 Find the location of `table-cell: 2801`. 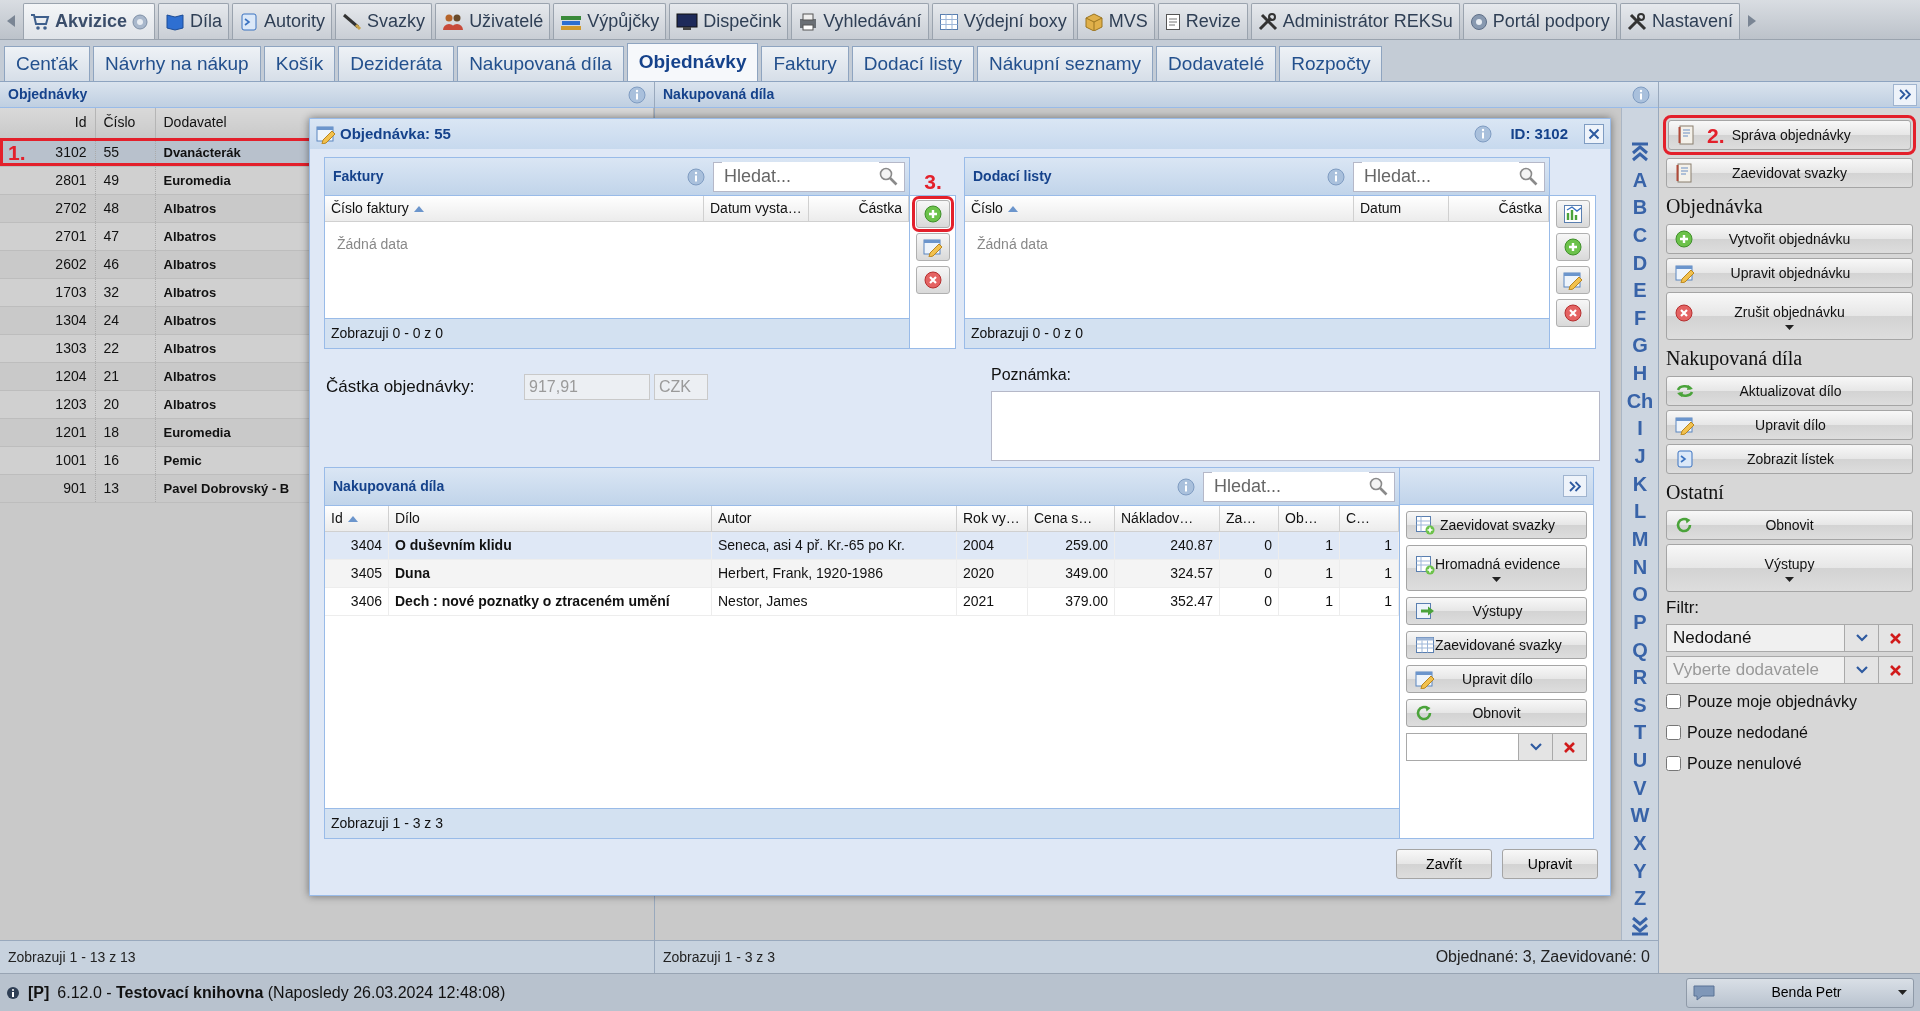

table-cell: 2801 is located at coordinates (71, 179).